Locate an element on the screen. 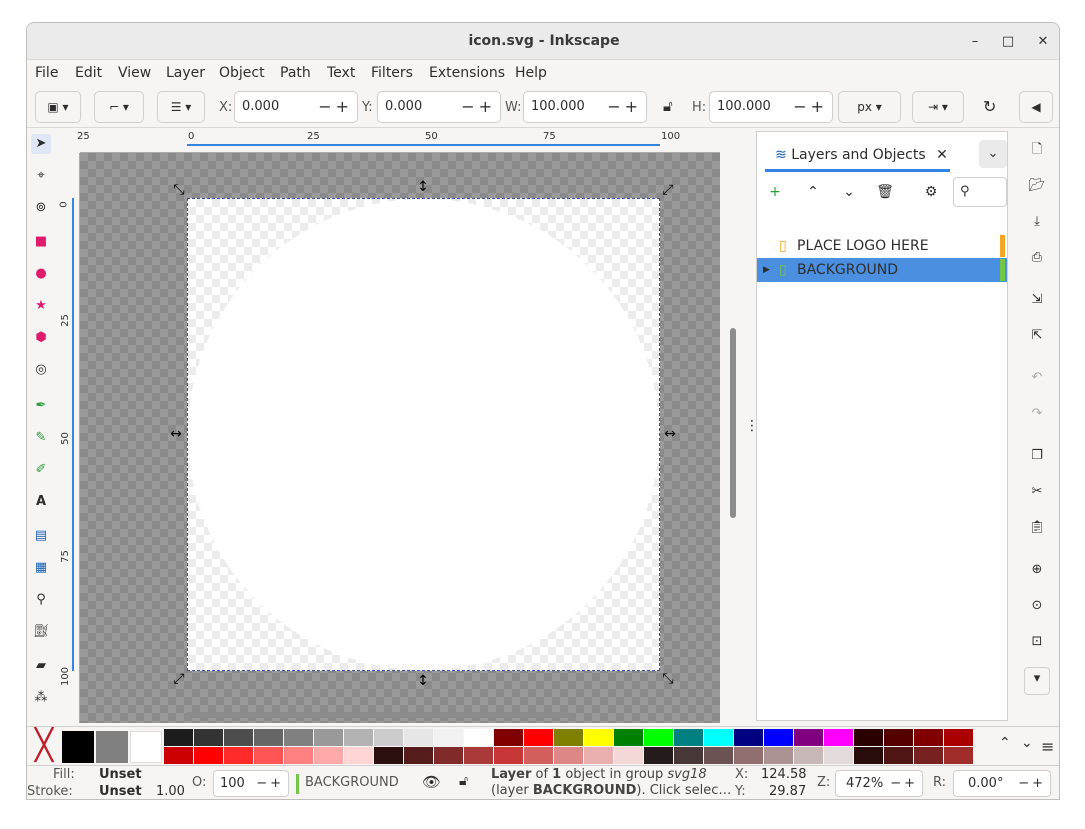 The image size is (1085, 829). open-folder-icon: 📂︎ is located at coordinates (1037, 186).